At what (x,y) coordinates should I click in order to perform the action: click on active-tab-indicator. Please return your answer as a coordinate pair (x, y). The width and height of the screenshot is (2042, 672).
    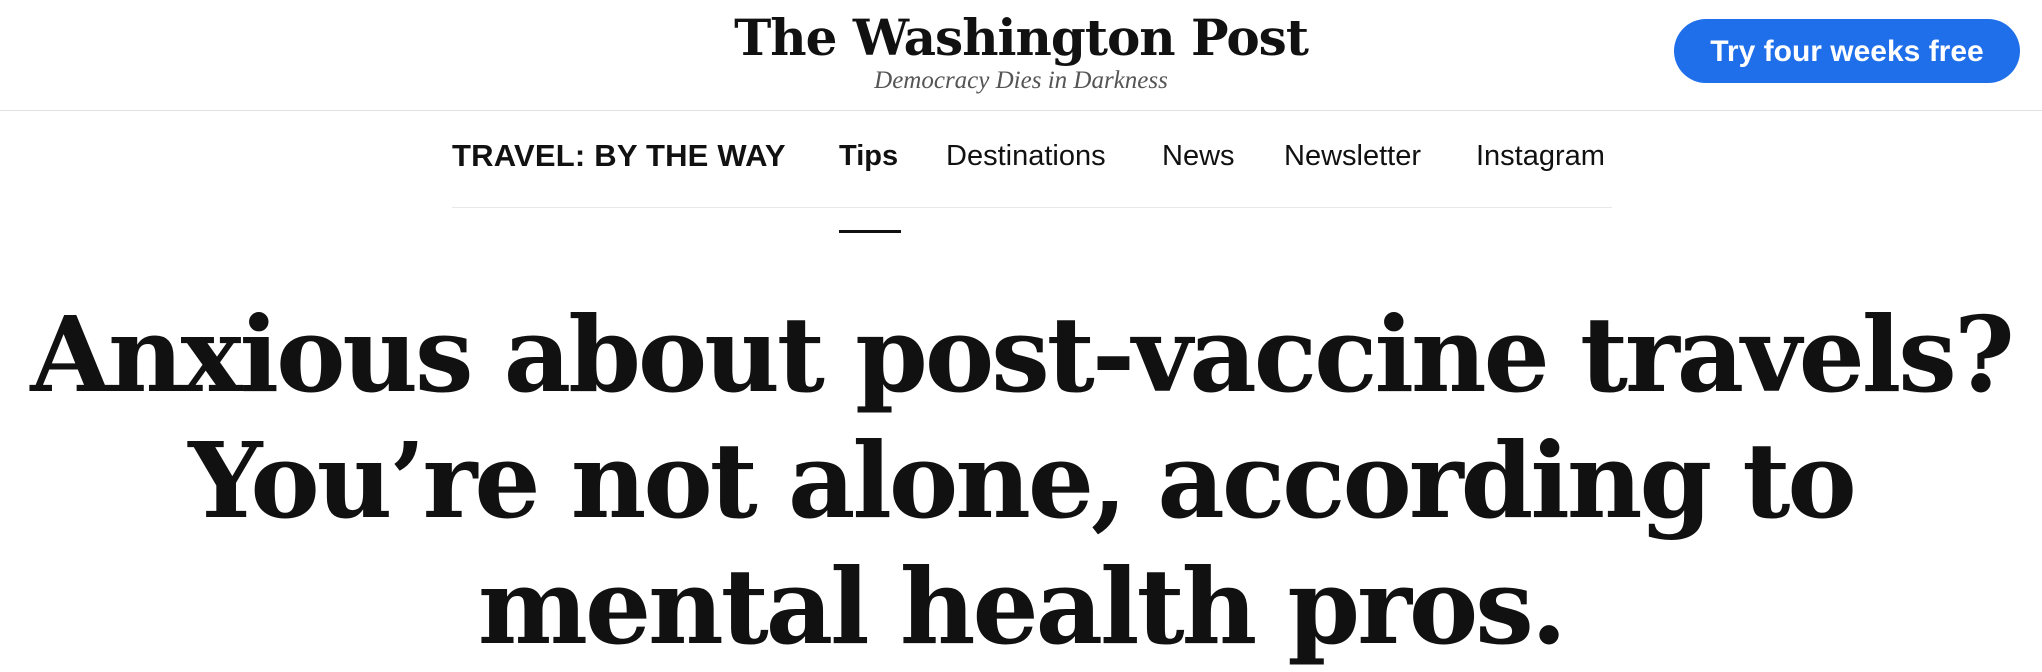
    Looking at the image, I should click on (870, 231).